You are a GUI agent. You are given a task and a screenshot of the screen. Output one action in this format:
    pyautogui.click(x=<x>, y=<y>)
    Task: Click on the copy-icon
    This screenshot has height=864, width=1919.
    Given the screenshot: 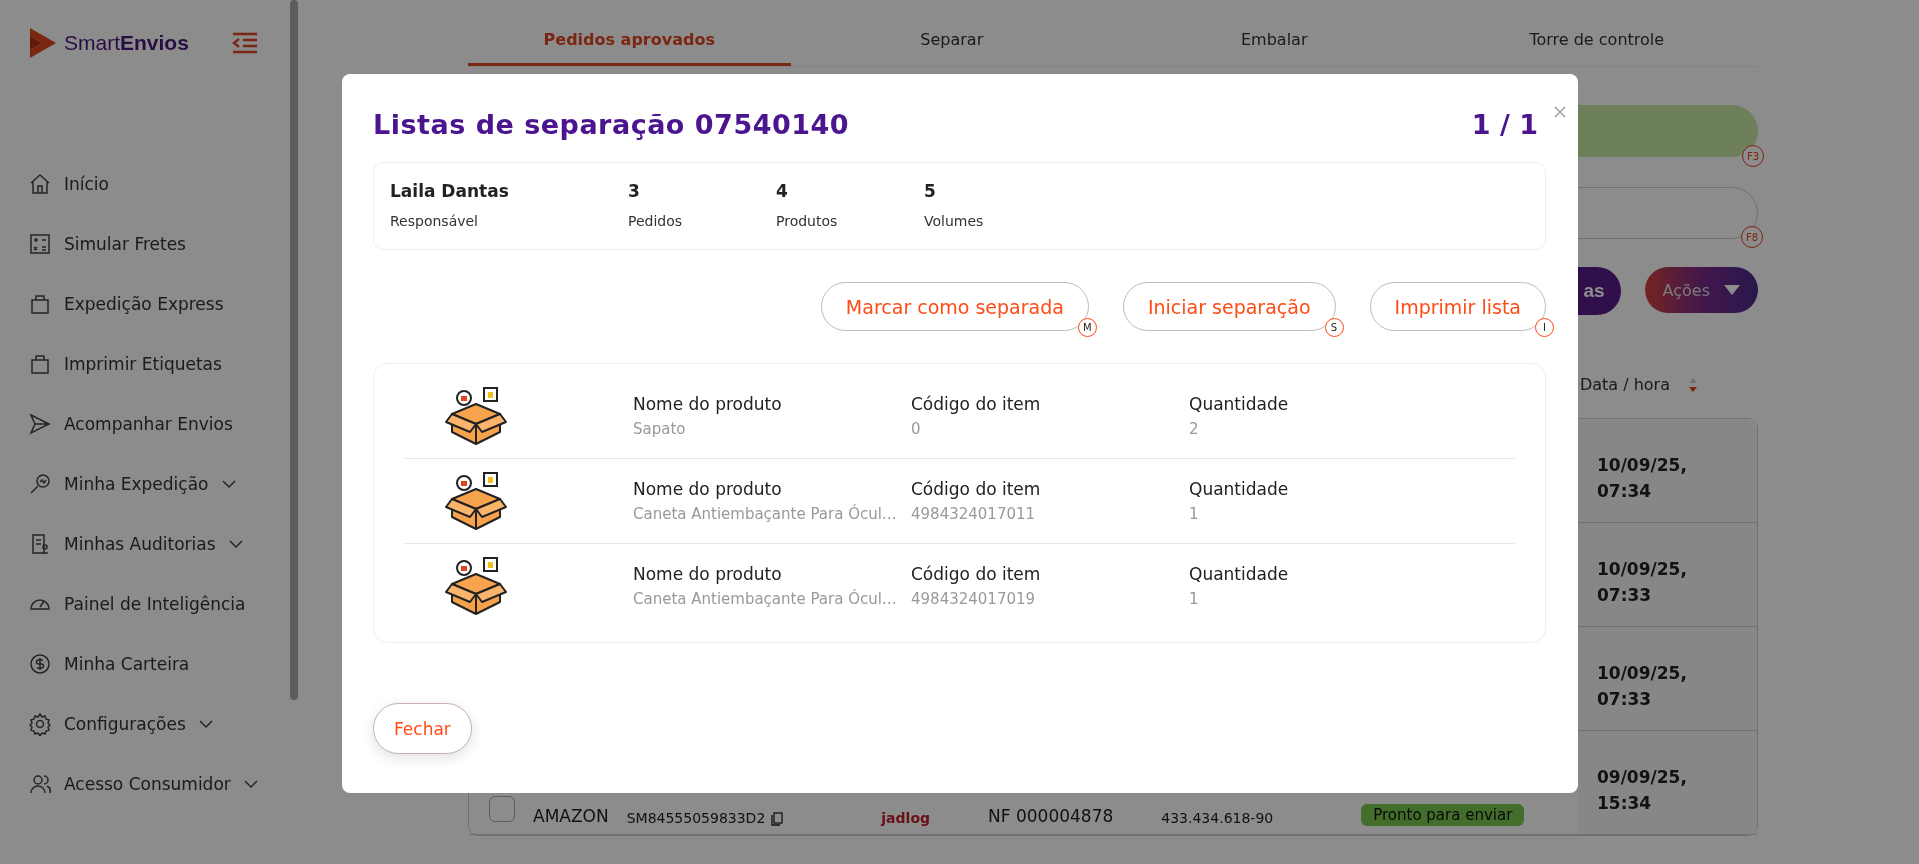 What is the action you would take?
    pyautogui.click(x=777, y=819)
    